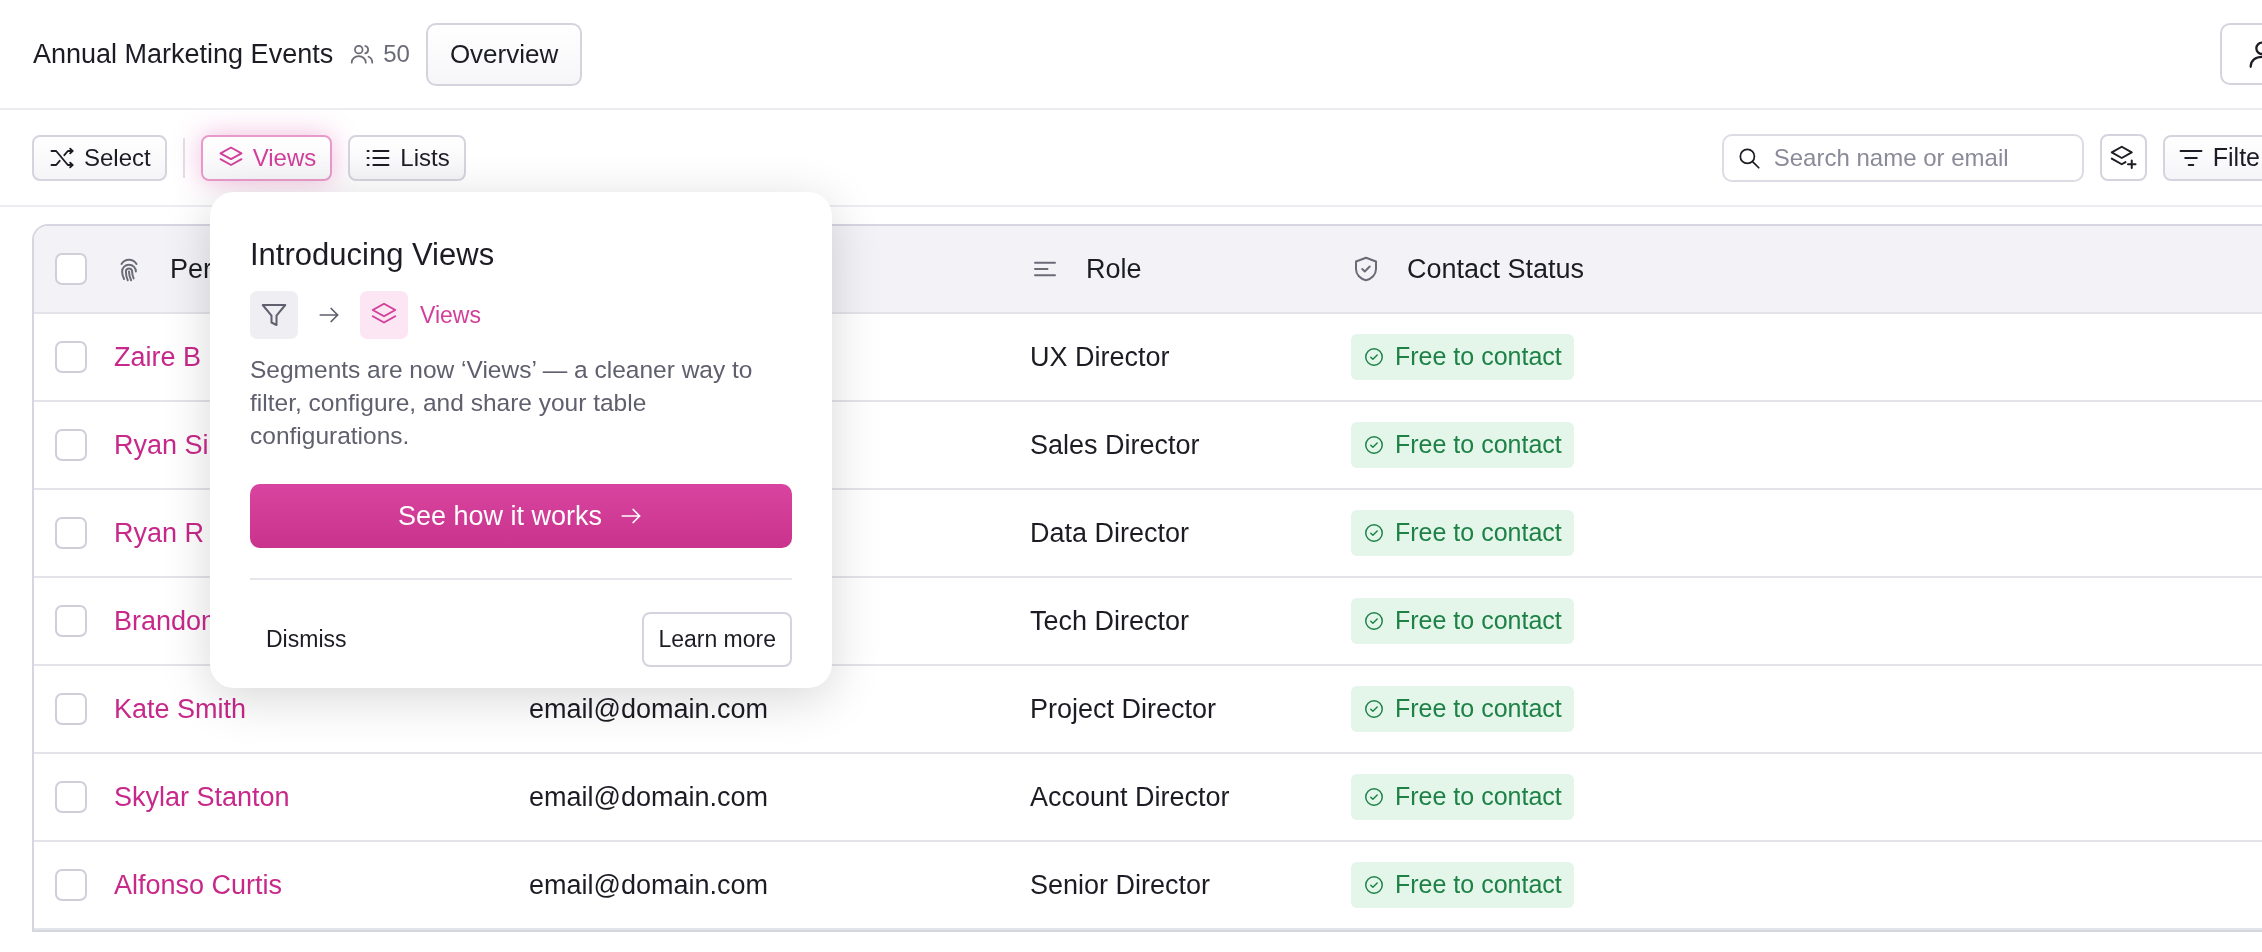 This screenshot has width=2262, height=952. What do you see at coordinates (407, 157) in the screenshot?
I see `toolbar-tab: Lists` at bounding box center [407, 157].